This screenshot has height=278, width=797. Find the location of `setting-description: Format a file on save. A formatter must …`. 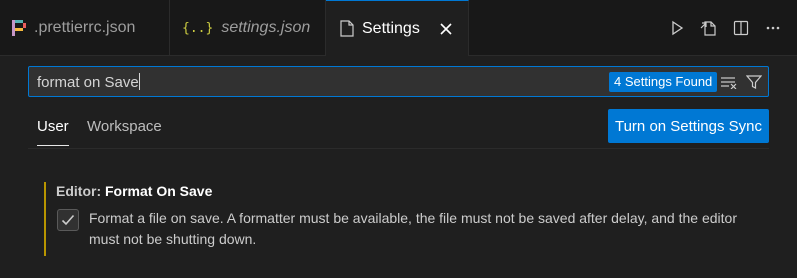

setting-description: Format a file on save. A formatter must … is located at coordinates (413, 228).